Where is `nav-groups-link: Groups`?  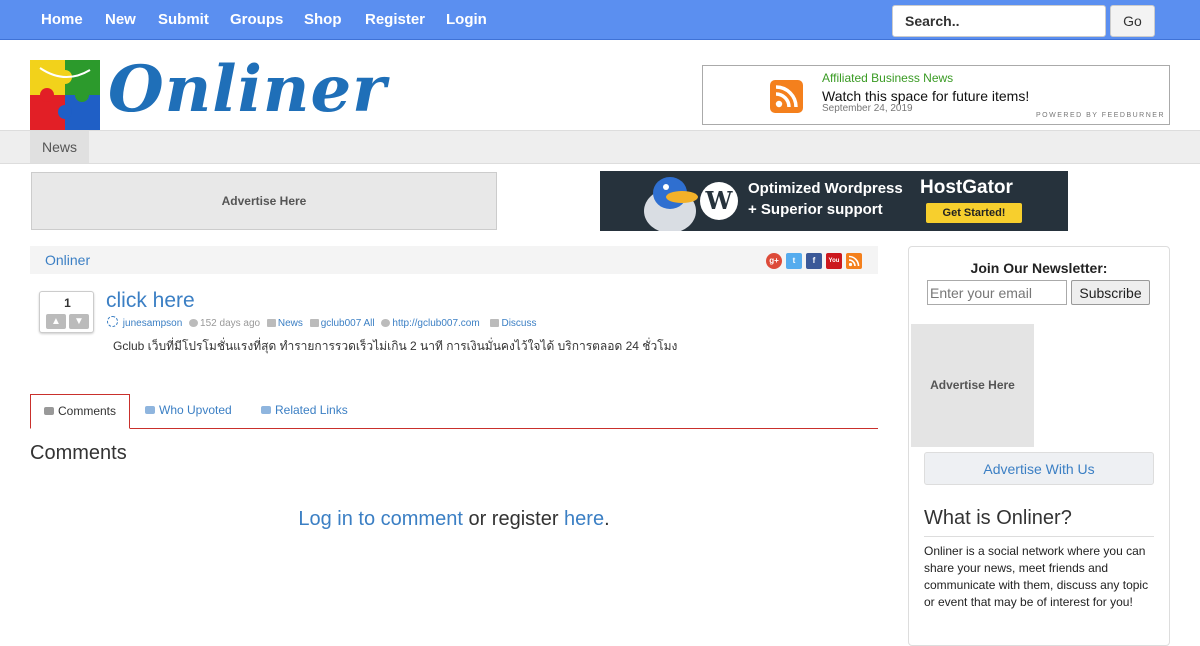 nav-groups-link: Groups is located at coordinates (256, 20).